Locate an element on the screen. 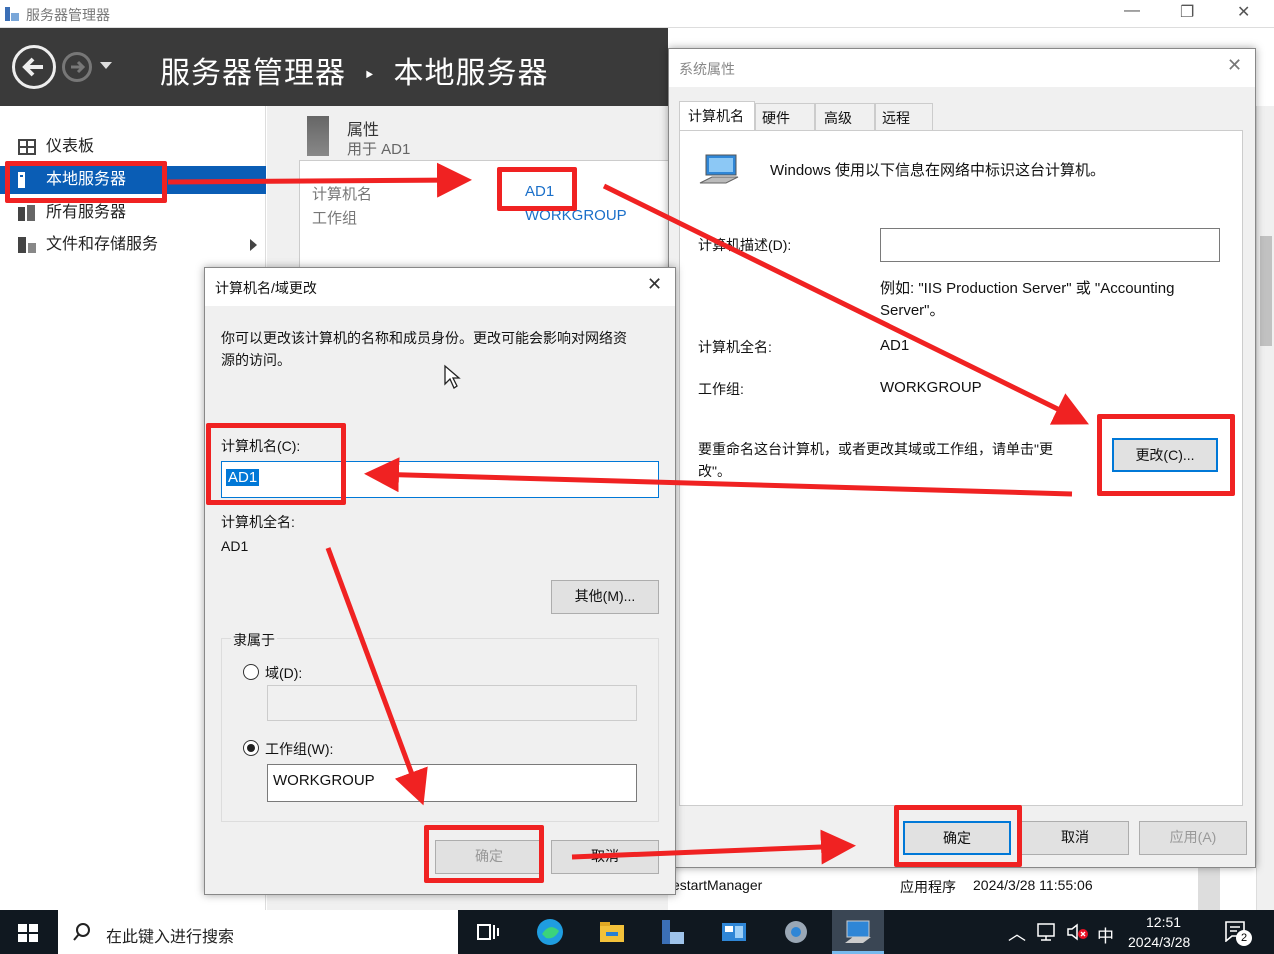 This screenshot has height=954, width=1274. arrow-fullname-to-workgroup is located at coordinates (376, 676).